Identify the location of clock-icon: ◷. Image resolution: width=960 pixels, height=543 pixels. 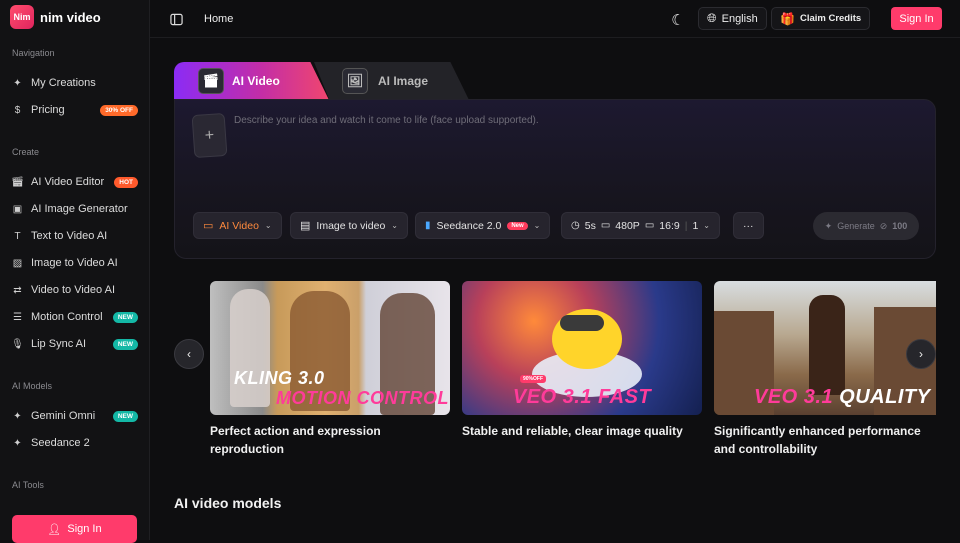
(575, 225).